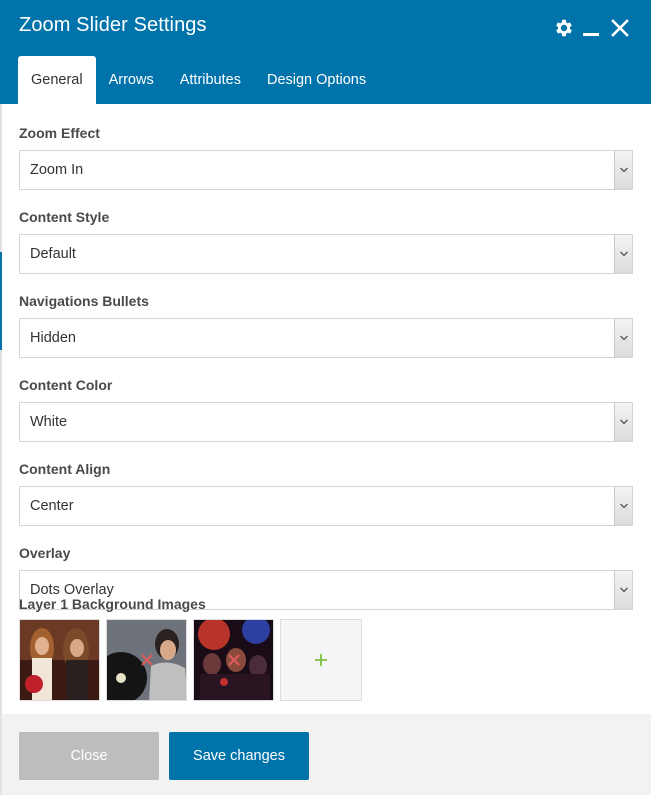 The height and width of the screenshot is (795, 651). I want to click on plus-icon, so click(321, 660).